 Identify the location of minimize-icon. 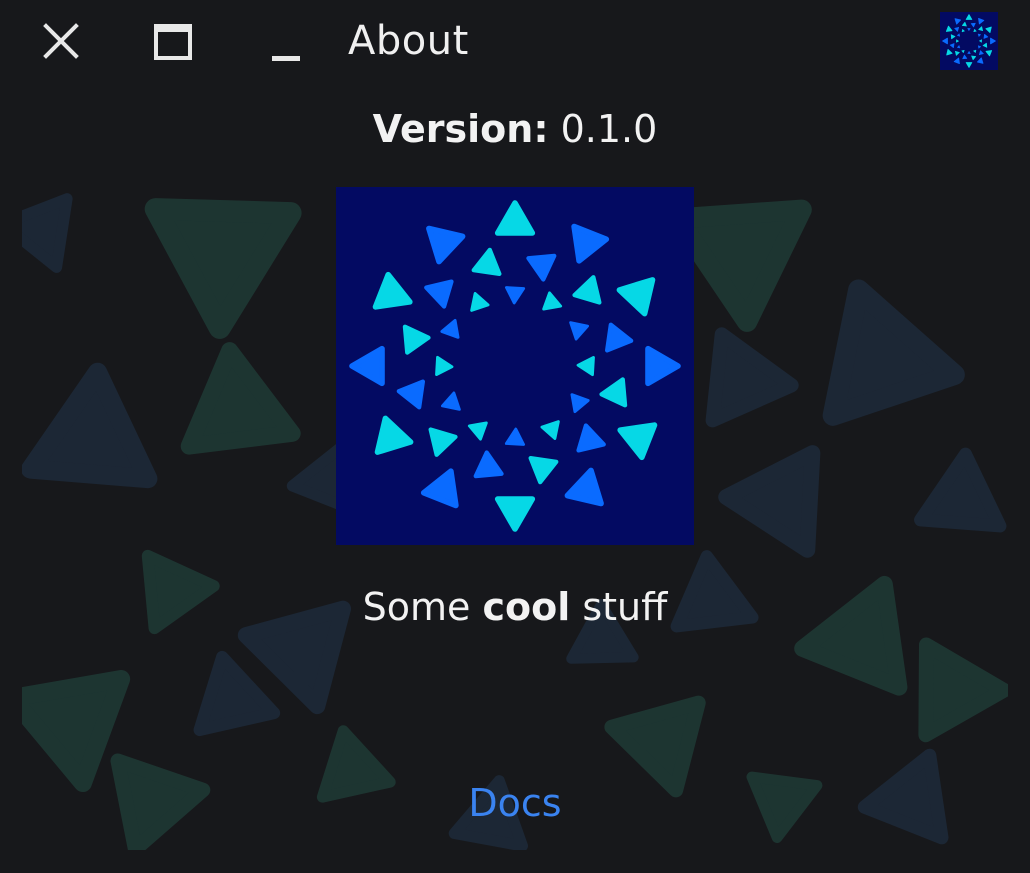
(286, 58).